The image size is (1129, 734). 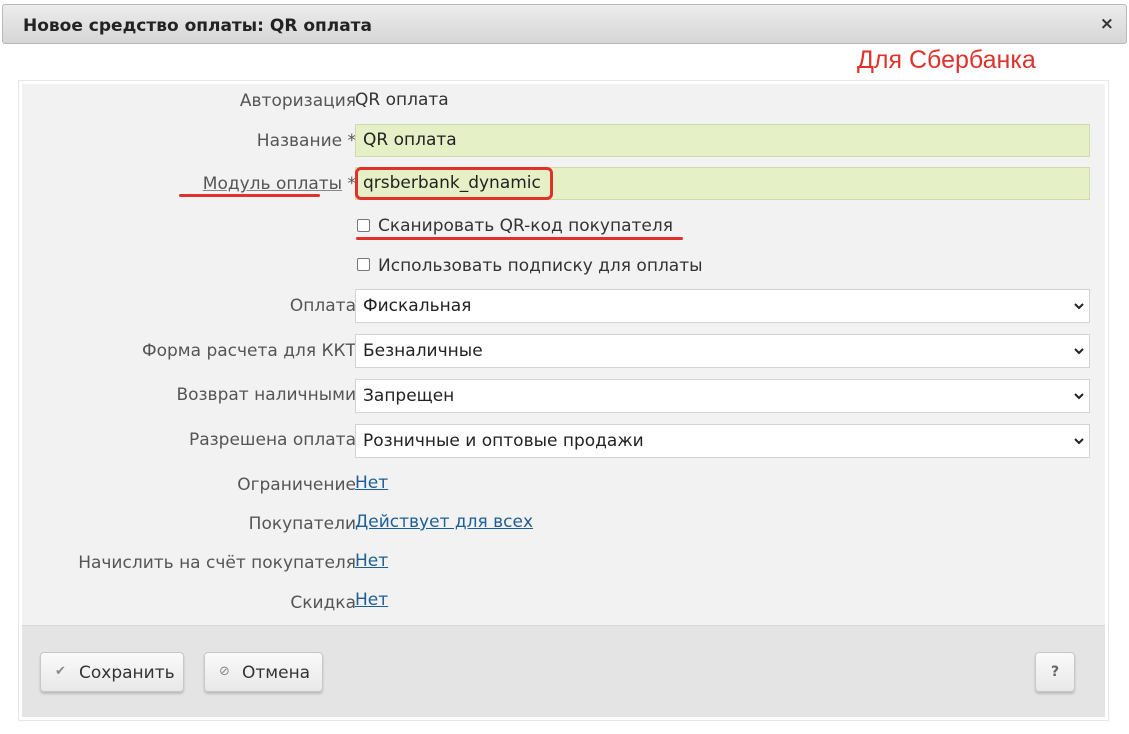 What do you see at coordinates (276, 673) in the screenshot?
I see `cancel-button-label: Отмена` at bounding box center [276, 673].